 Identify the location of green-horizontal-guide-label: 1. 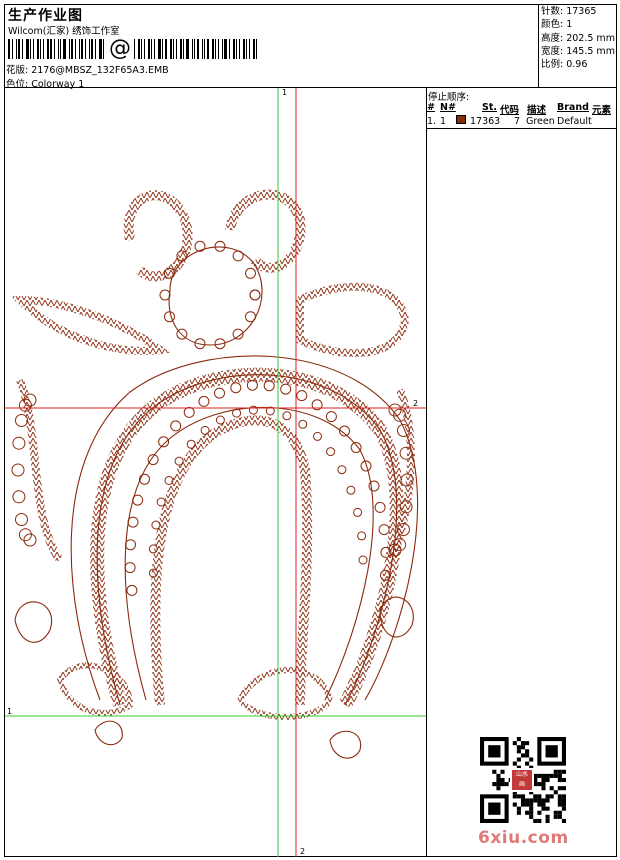
(9, 711).